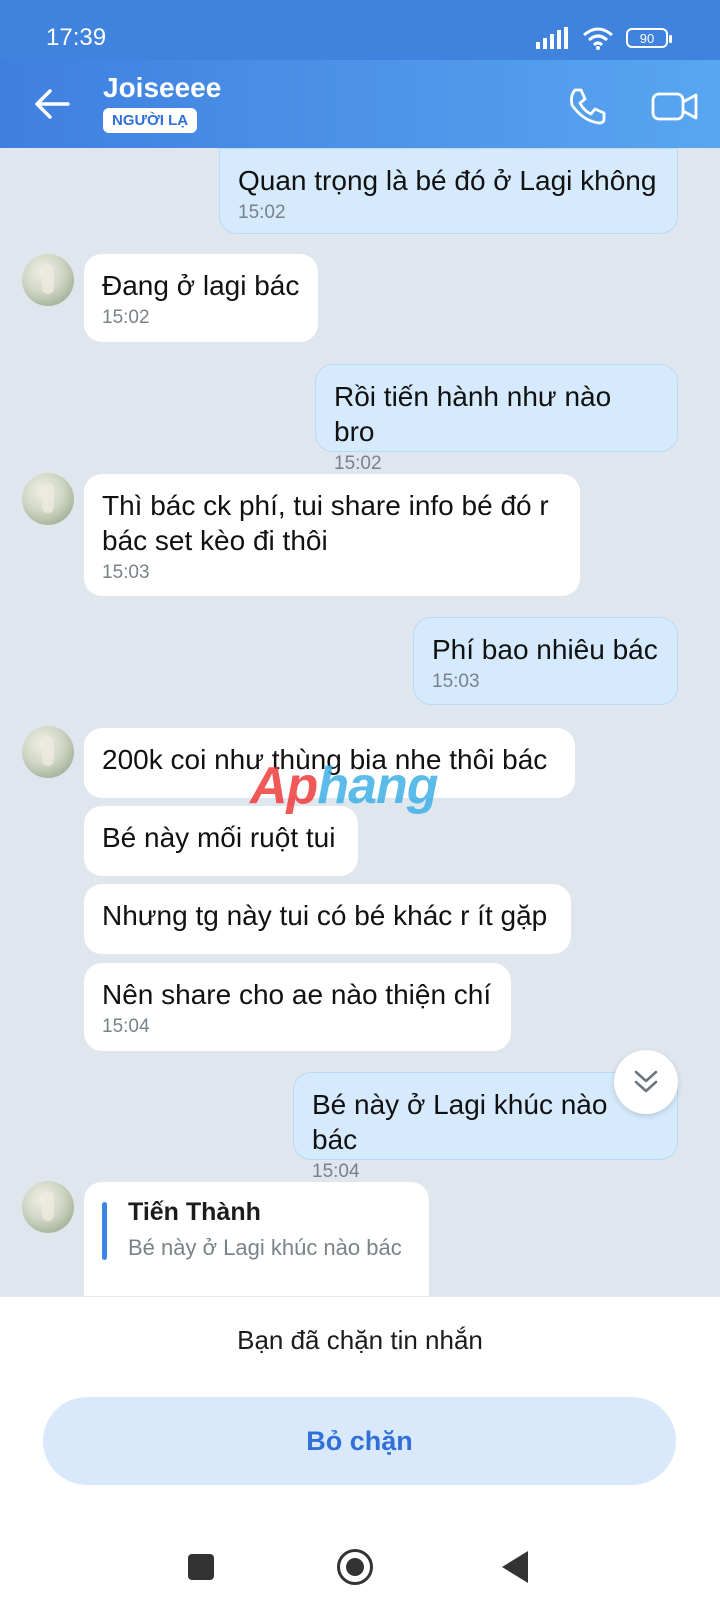 This screenshot has width=720, height=1601. Describe the element at coordinates (201, 285) in the screenshot. I see `message-text: Đang ở lagi bác` at that location.